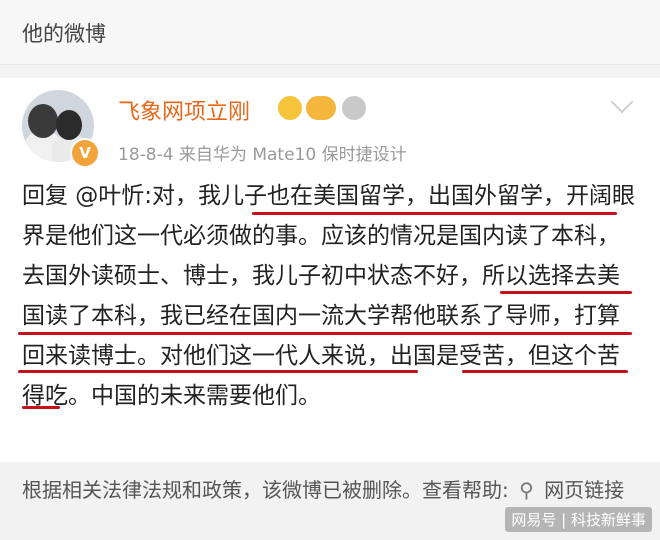 Image resolution: width=660 pixels, height=540 pixels. What do you see at coordinates (85, 153) in the screenshot?
I see `verified-icon: V` at bounding box center [85, 153].